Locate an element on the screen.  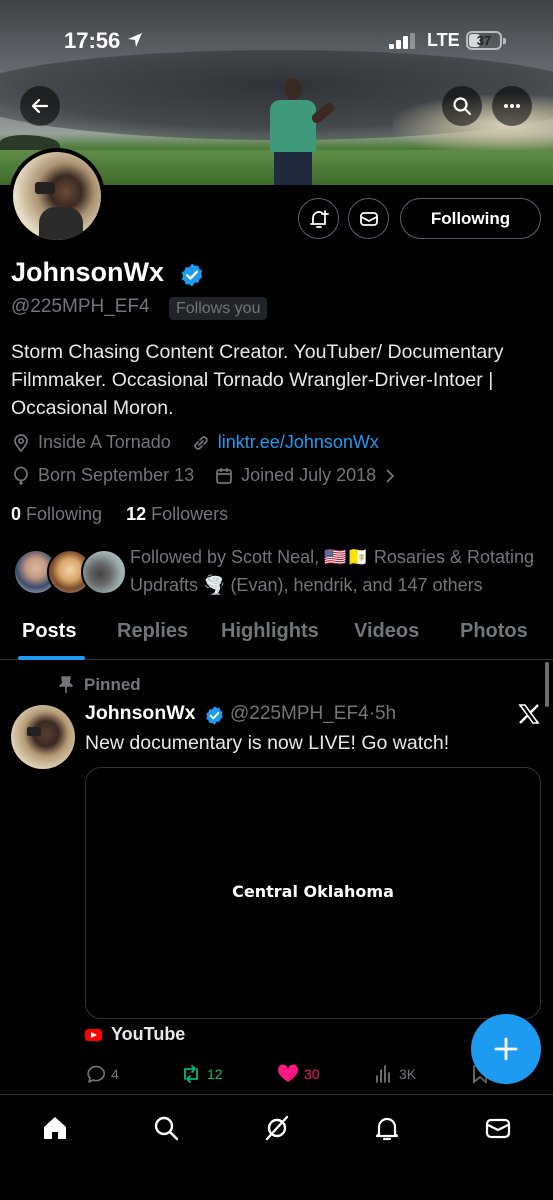
following-count-link: 0 Following is located at coordinates (56, 514).